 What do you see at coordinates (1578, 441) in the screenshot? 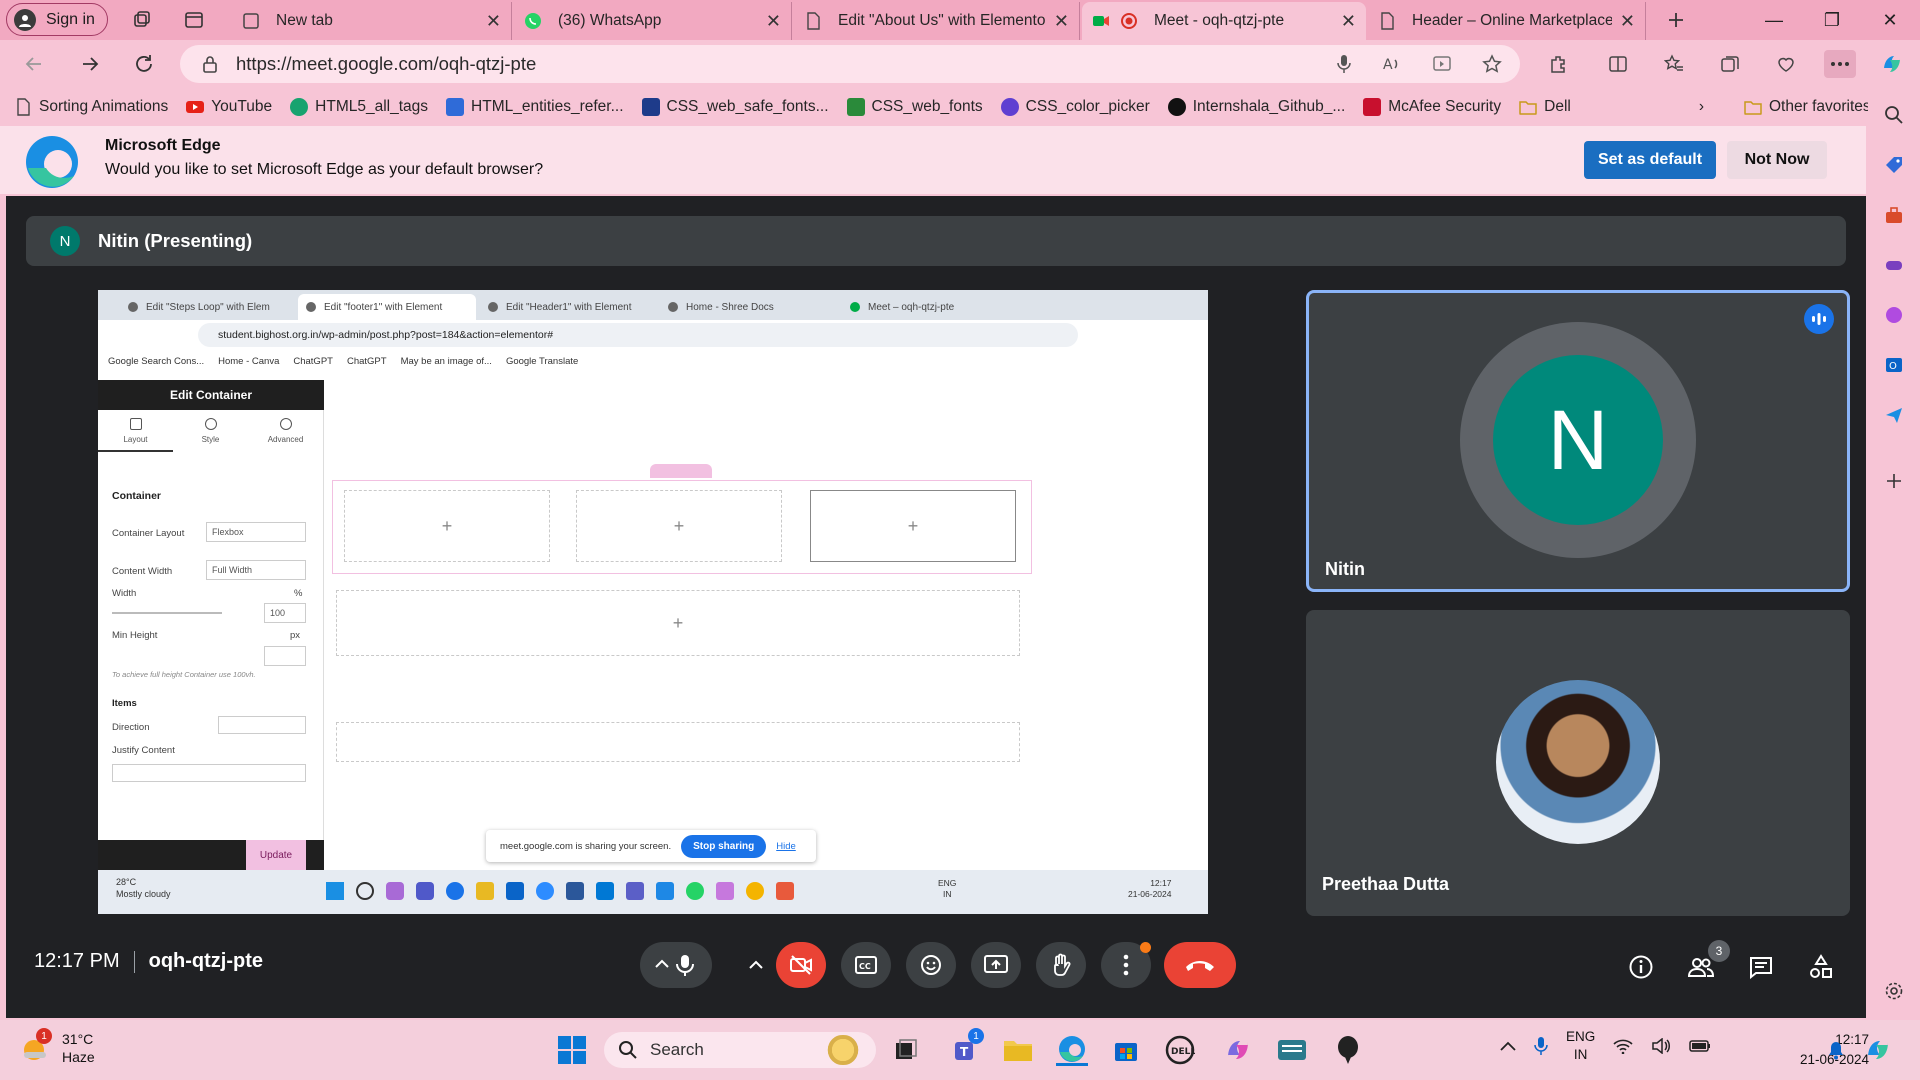
I see `participant-tile-nitin: N Nitin` at bounding box center [1578, 441].